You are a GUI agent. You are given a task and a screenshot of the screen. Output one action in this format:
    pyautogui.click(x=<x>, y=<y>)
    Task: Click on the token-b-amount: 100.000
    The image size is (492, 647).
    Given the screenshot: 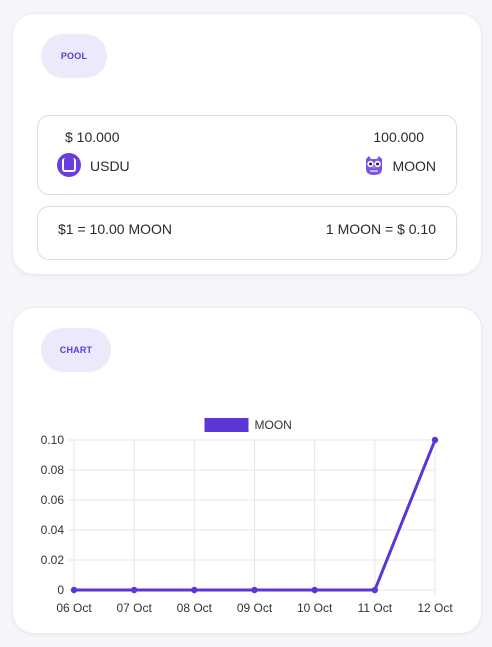 What is the action you would take?
    pyautogui.click(x=398, y=137)
    